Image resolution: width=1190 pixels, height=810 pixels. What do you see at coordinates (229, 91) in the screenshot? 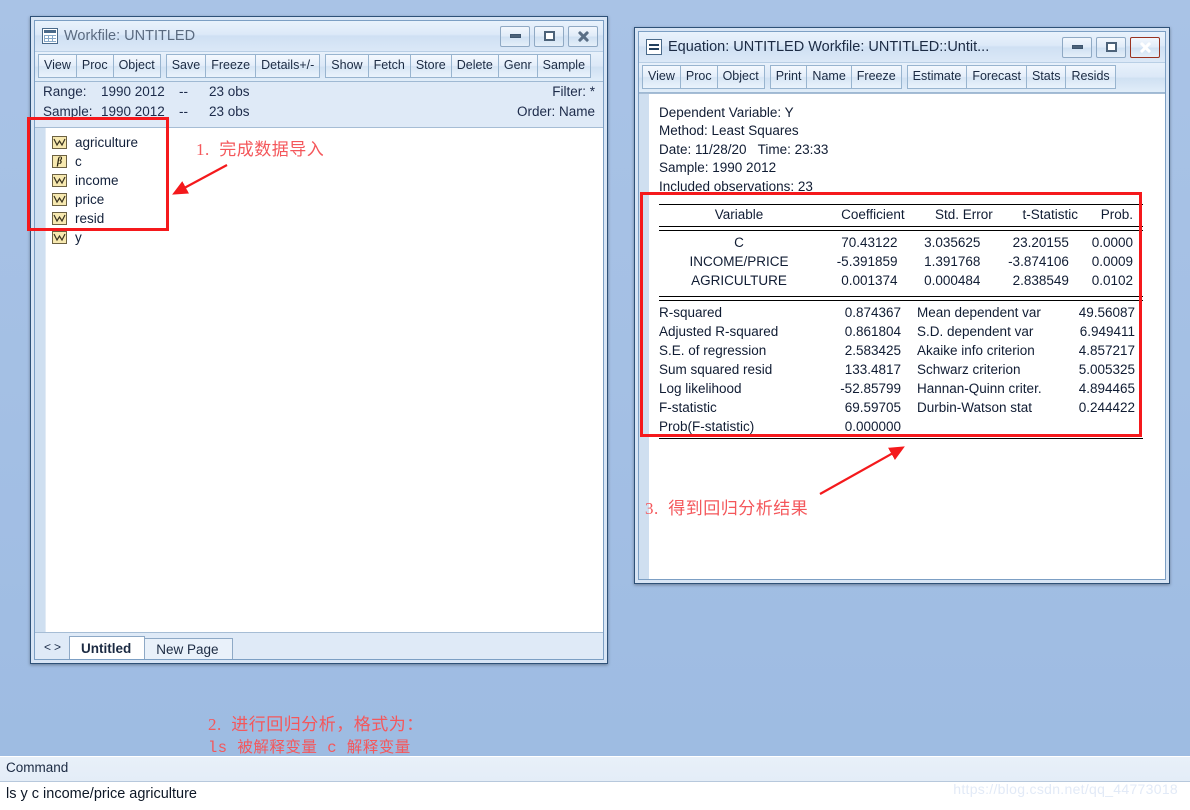
I see `range-obs: 23 obs` at bounding box center [229, 91].